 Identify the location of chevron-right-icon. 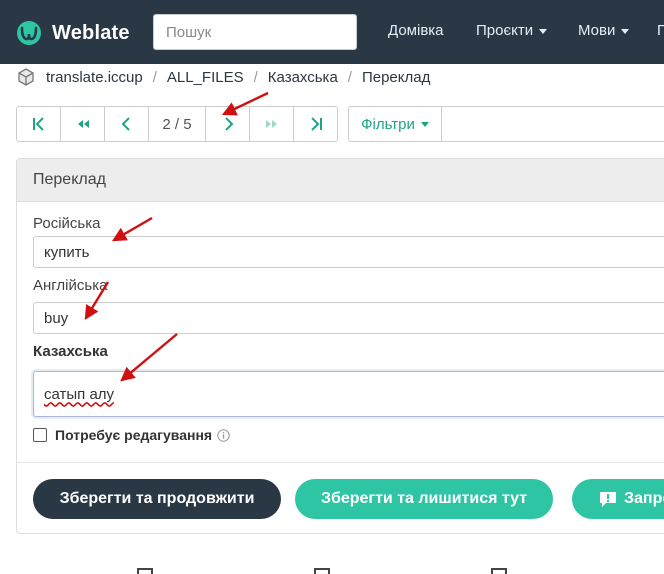
(228, 124).